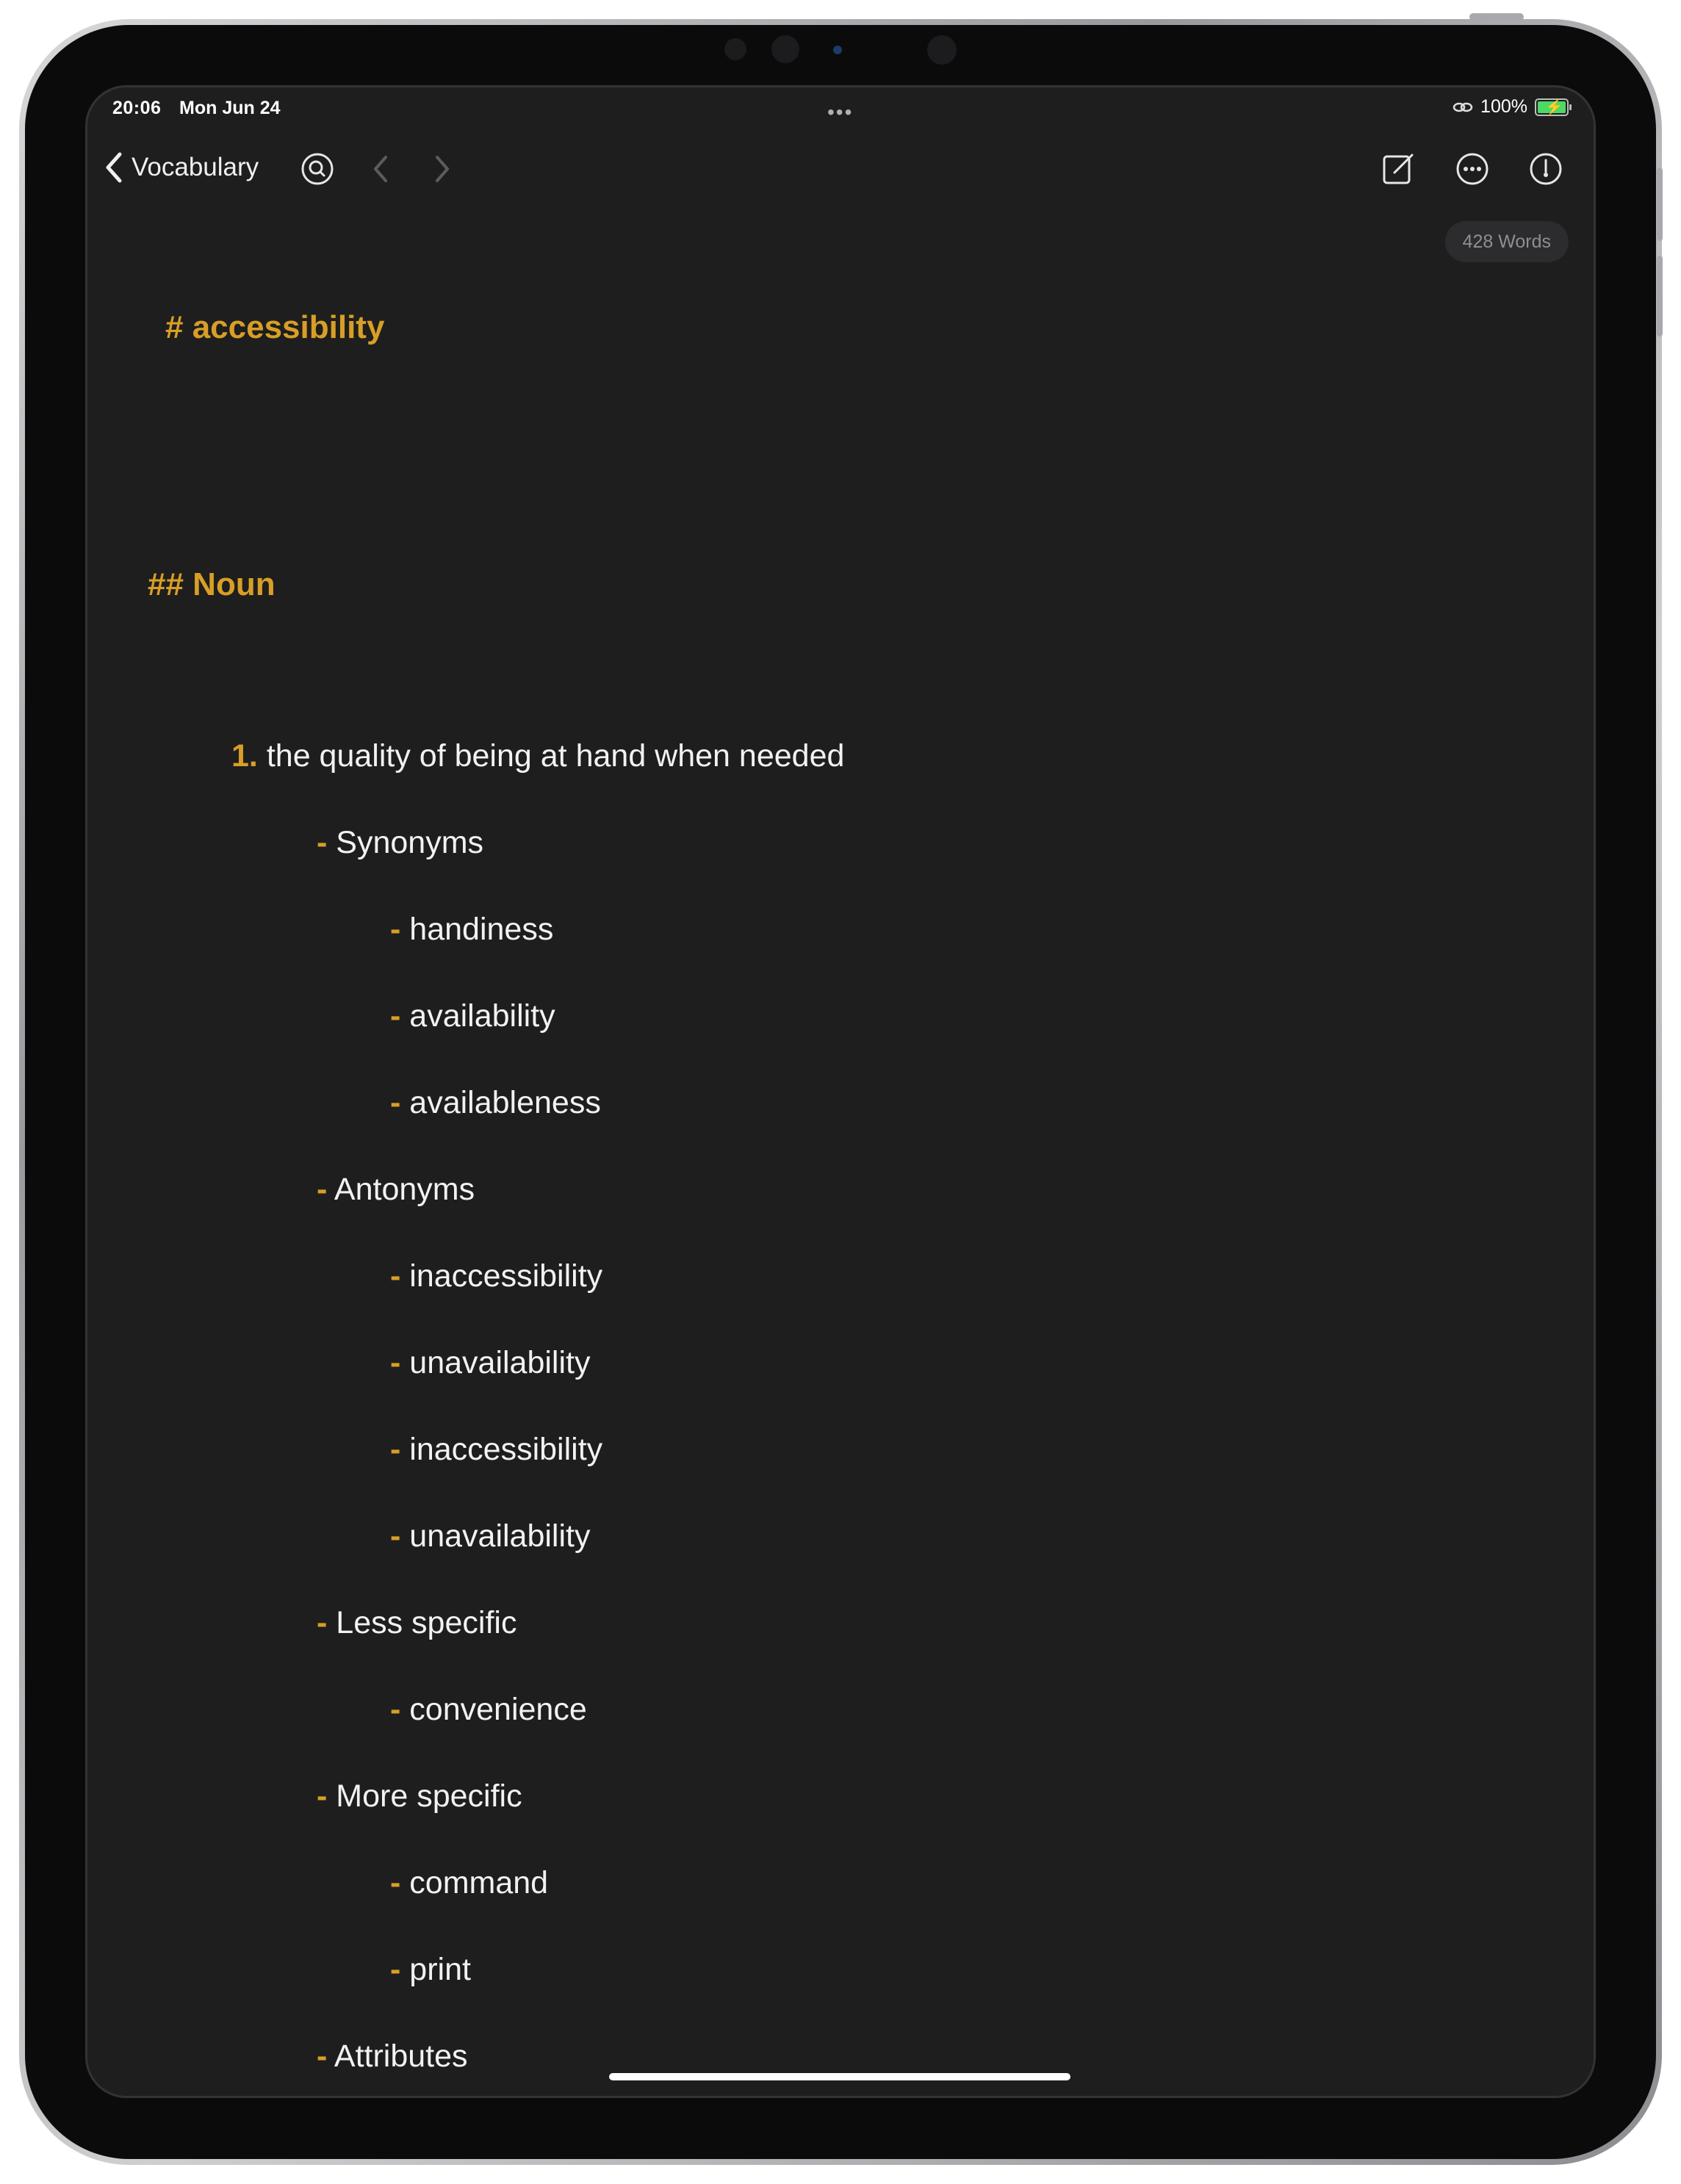 The image size is (1681, 2184). What do you see at coordinates (1660, 296) in the screenshot?
I see `volume-down-button` at bounding box center [1660, 296].